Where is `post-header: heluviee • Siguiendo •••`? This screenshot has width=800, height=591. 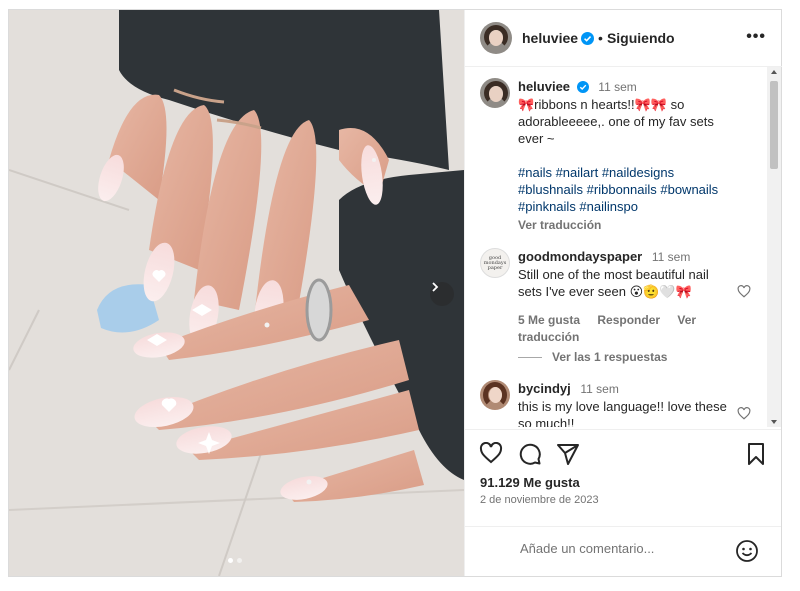 post-header: heluviee • Siguiendo ••• is located at coordinates (623, 38).